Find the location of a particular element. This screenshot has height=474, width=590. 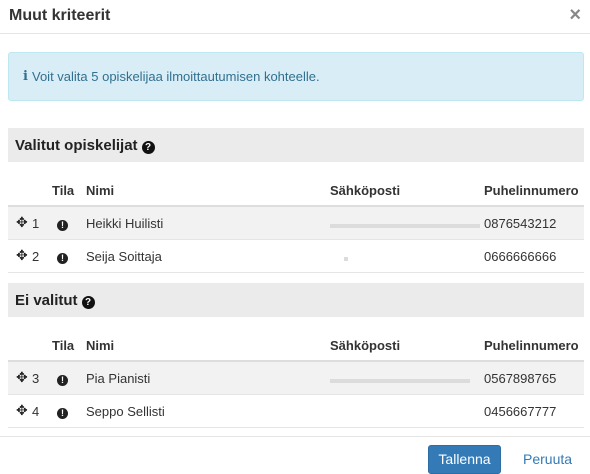

not-selected-section-header: Ei valitut? is located at coordinates (296, 300).